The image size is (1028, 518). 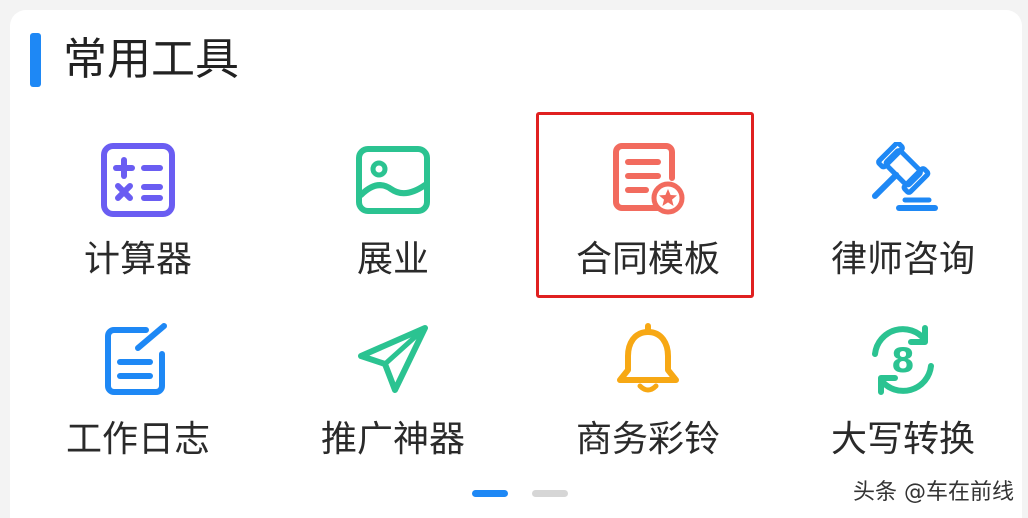 What do you see at coordinates (648, 180) in the screenshot?
I see `contract-document-icon` at bounding box center [648, 180].